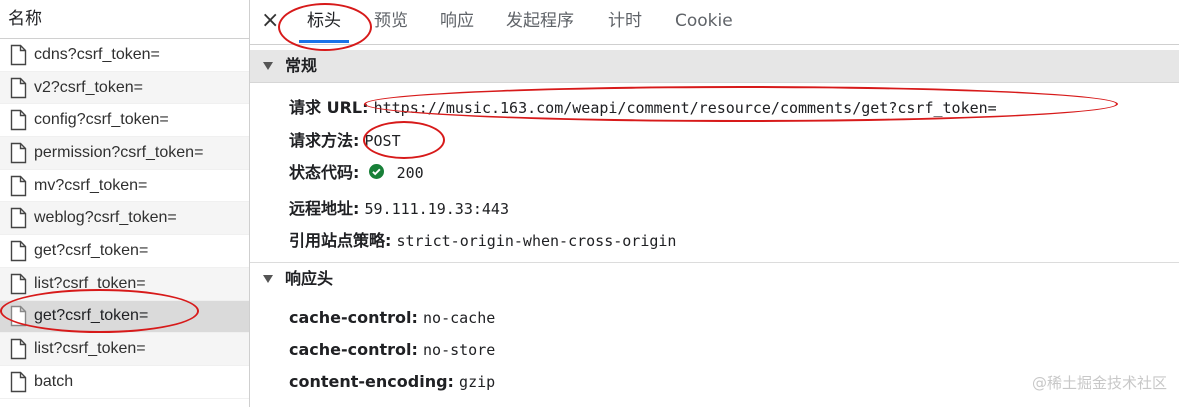  I want to click on request-item: config?csrf_token=, so click(124, 121).